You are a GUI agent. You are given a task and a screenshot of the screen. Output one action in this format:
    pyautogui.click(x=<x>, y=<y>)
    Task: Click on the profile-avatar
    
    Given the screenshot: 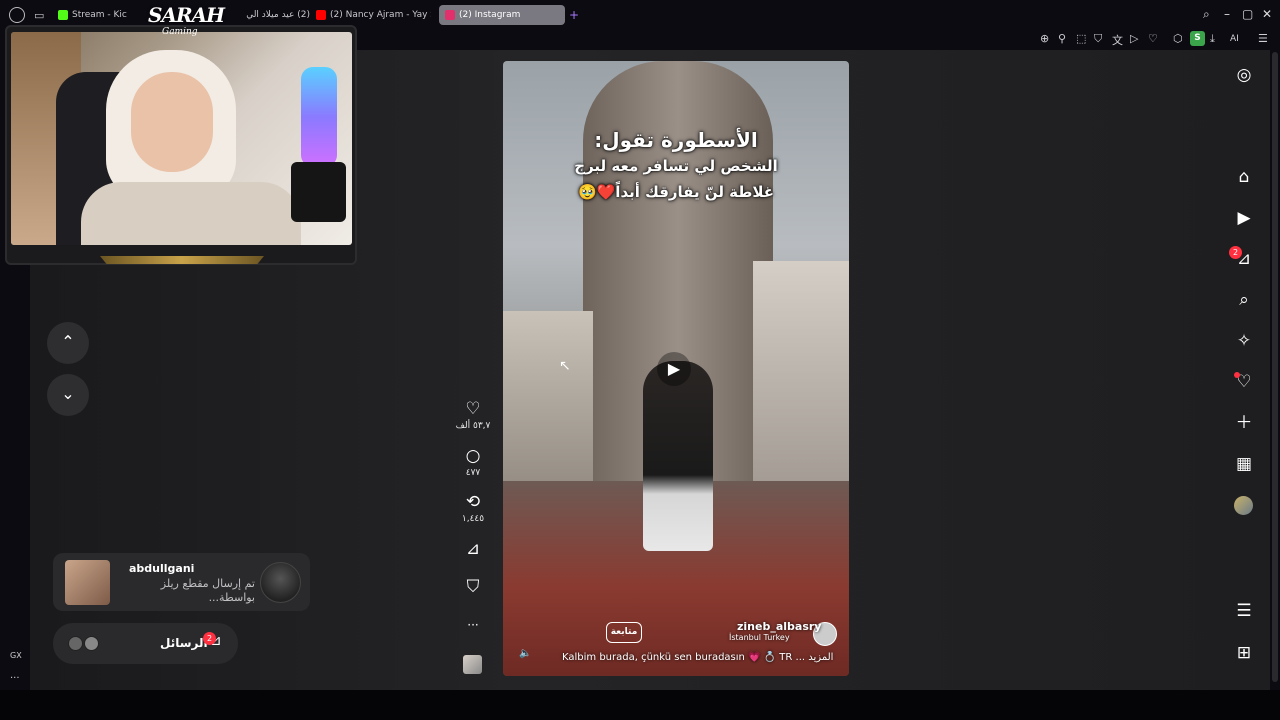 What is the action you would take?
    pyautogui.click(x=1243, y=505)
    